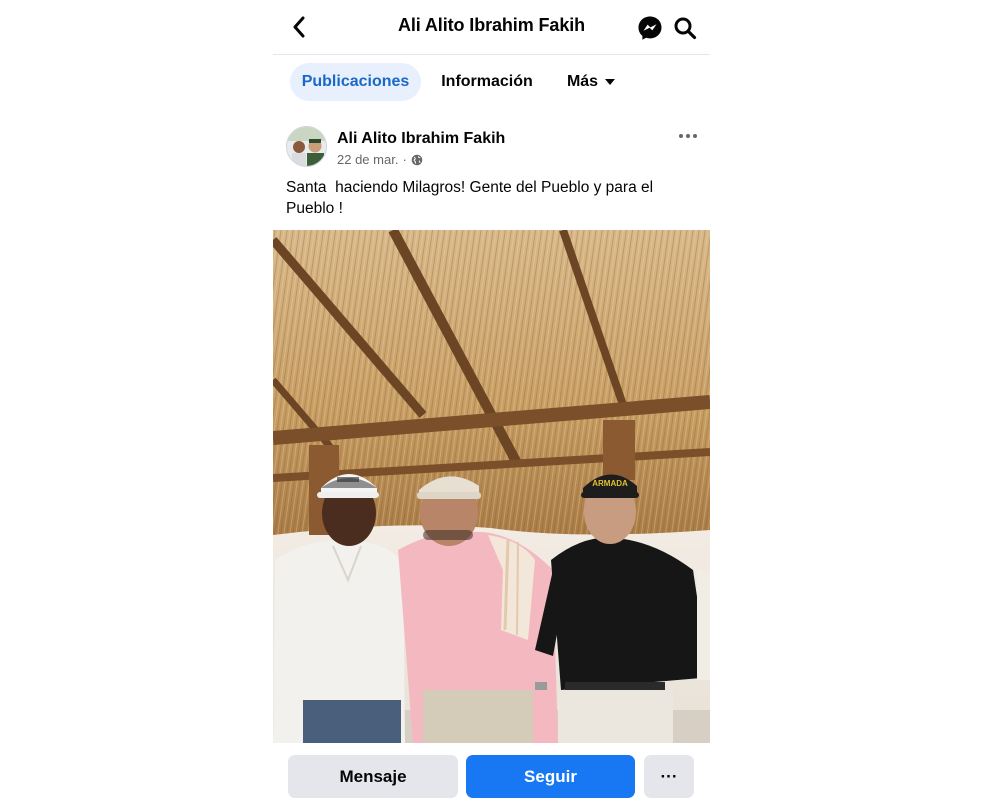 The height and width of the screenshot is (811, 984). I want to click on tab-label: Más, so click(582, 81).